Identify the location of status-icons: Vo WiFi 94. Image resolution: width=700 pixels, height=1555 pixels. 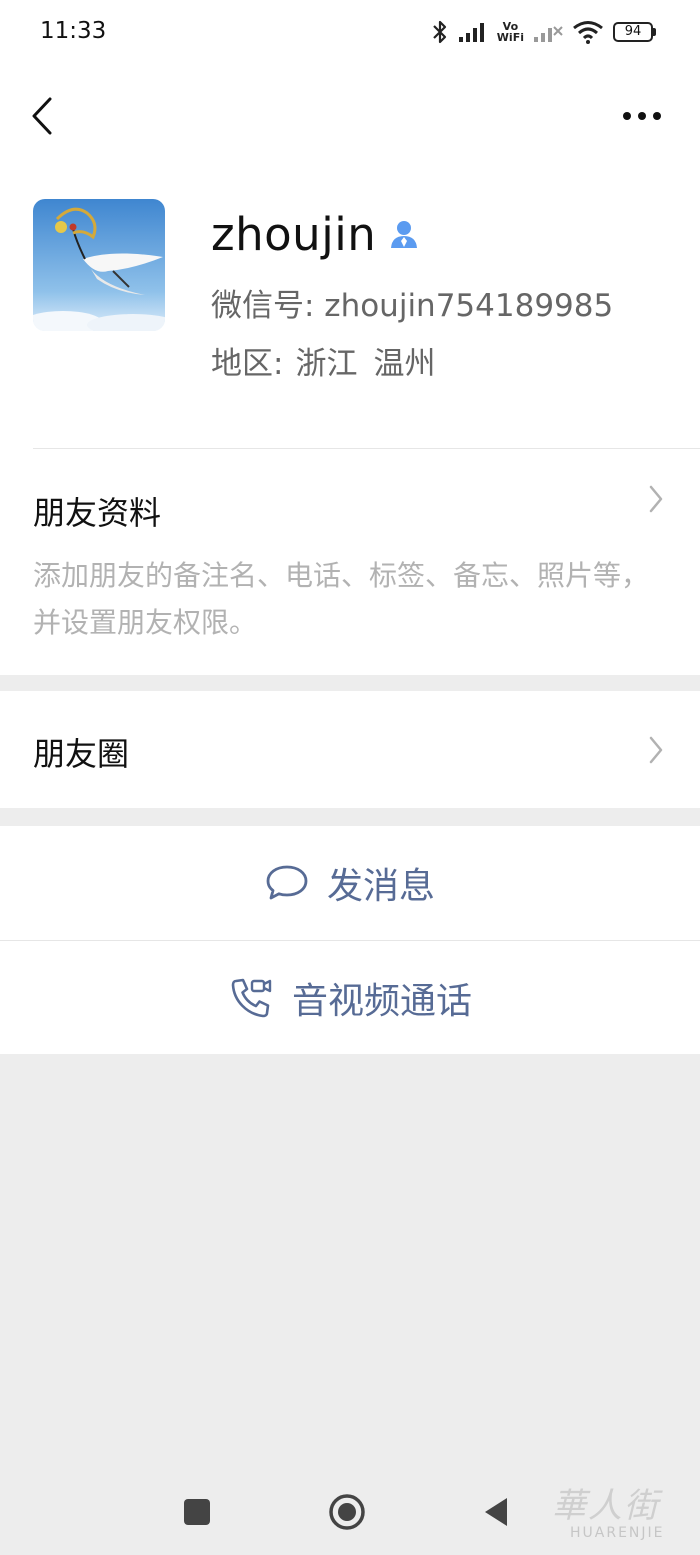
(543, 32).